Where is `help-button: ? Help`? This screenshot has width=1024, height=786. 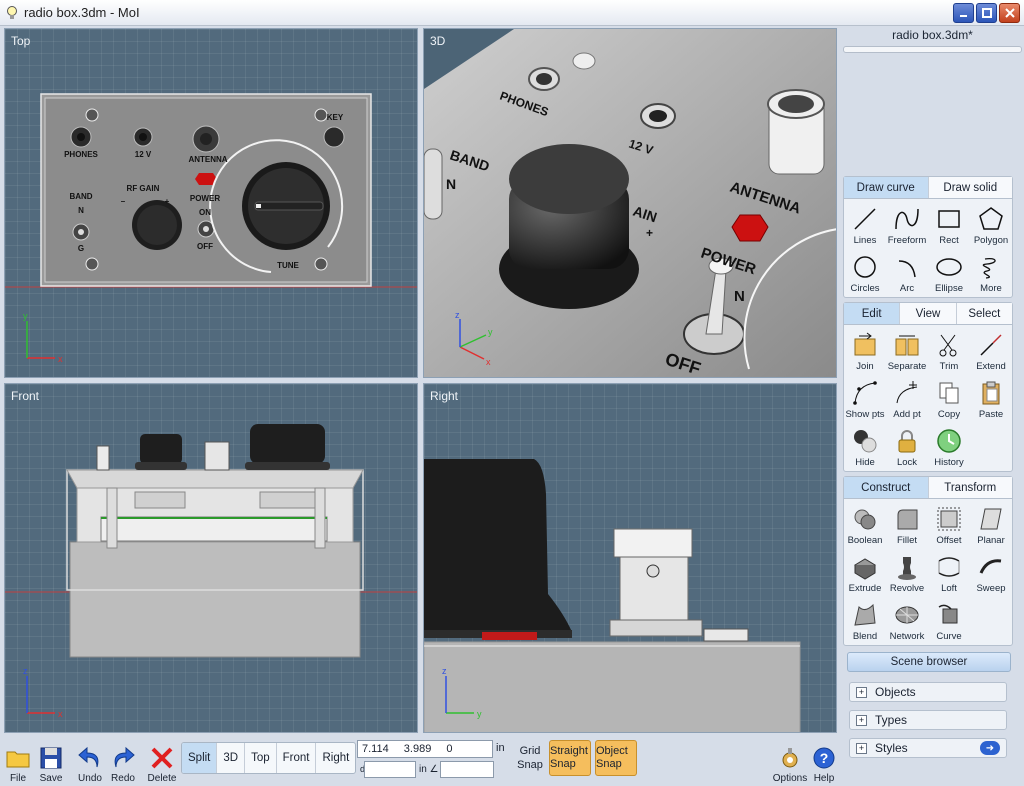 help-button: ? Help is located at coordinates (824, 761).